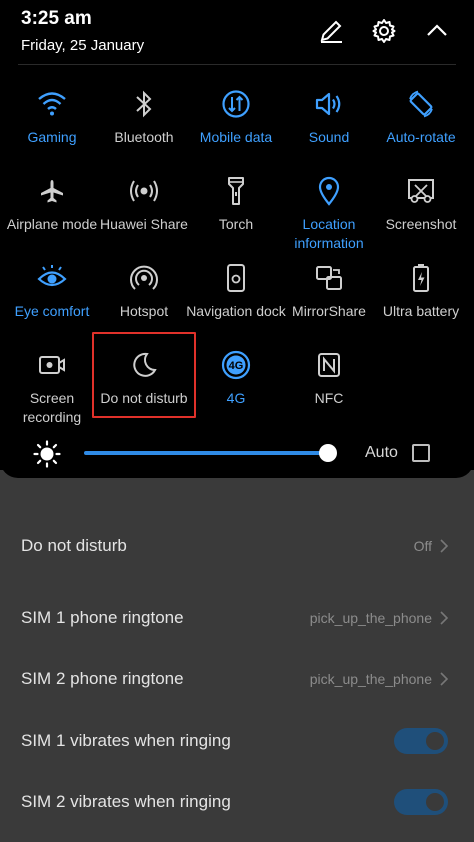  What do you see at coordinates (236, 104) in the screenshot?
I see `mobile-data-icon` at bounding box center [236, 104].